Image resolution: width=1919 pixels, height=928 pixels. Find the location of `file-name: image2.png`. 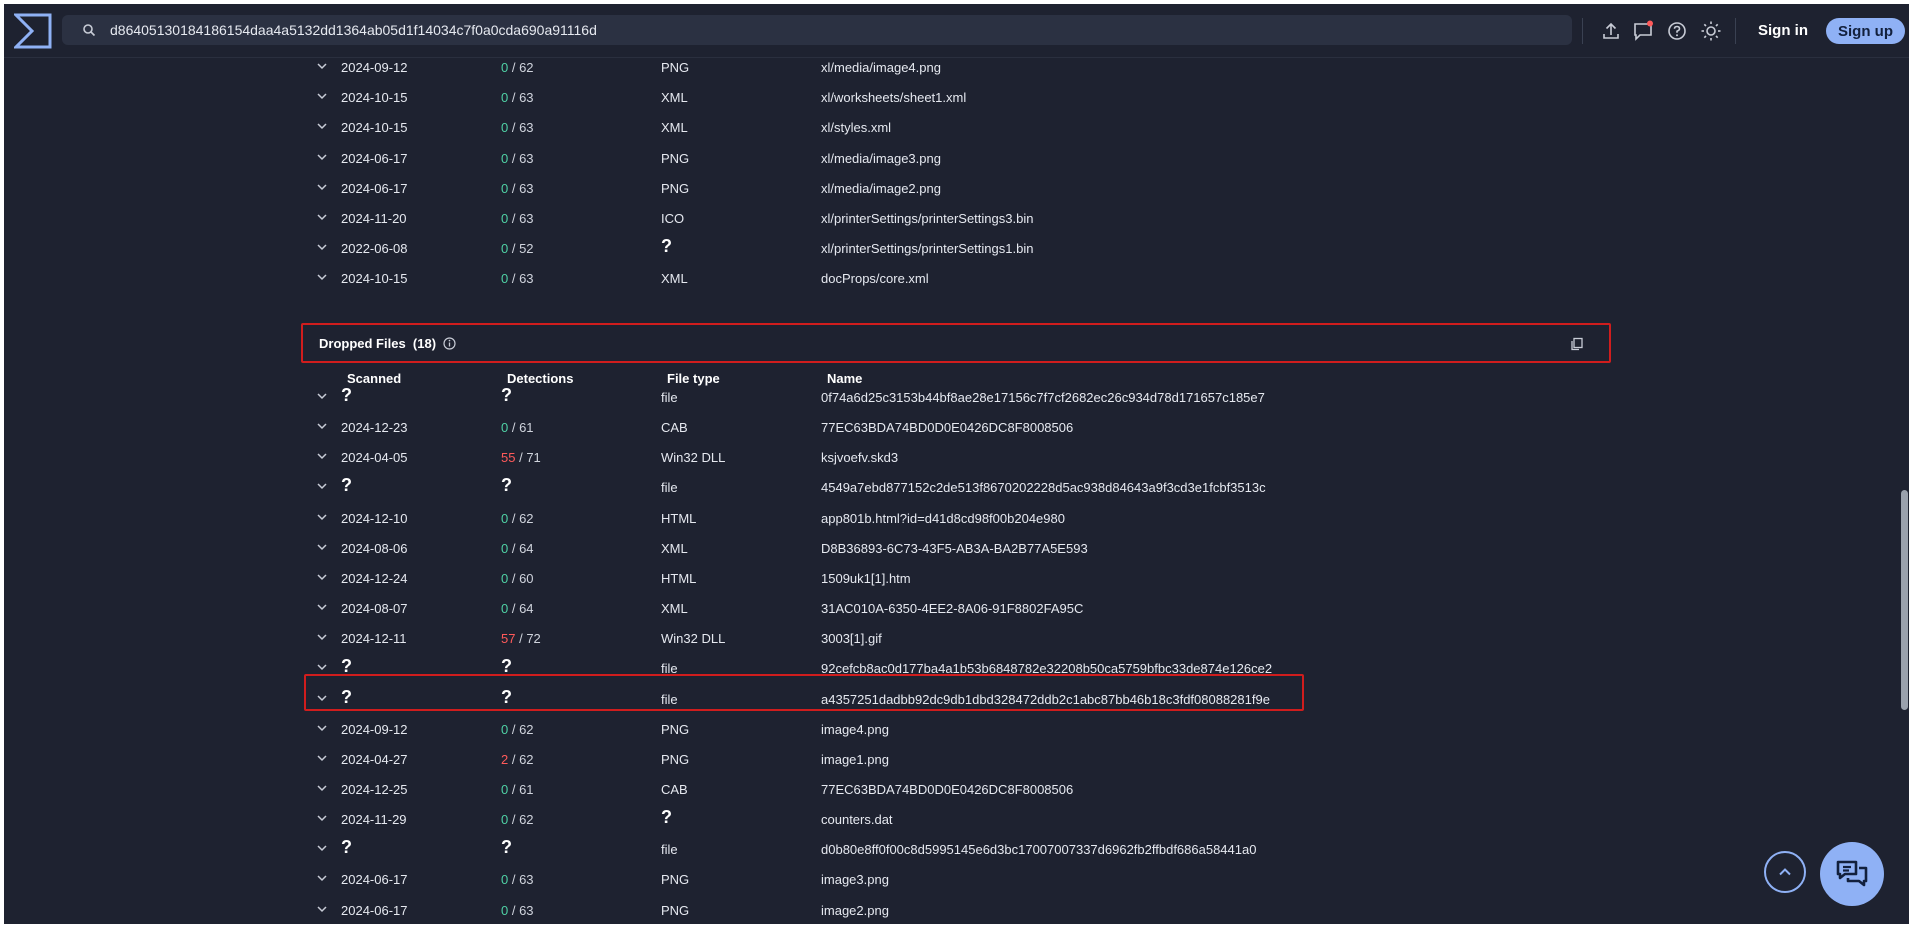

file-name: image2.png is located at coordinates (855, 910).